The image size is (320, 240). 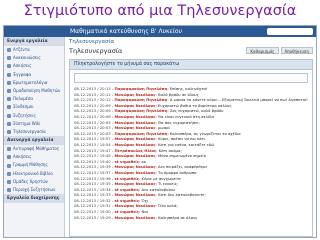 I want to click on sidebar-item-label: Ηλεκτρονικό Βιβλίο, so click(x=33, y=173).